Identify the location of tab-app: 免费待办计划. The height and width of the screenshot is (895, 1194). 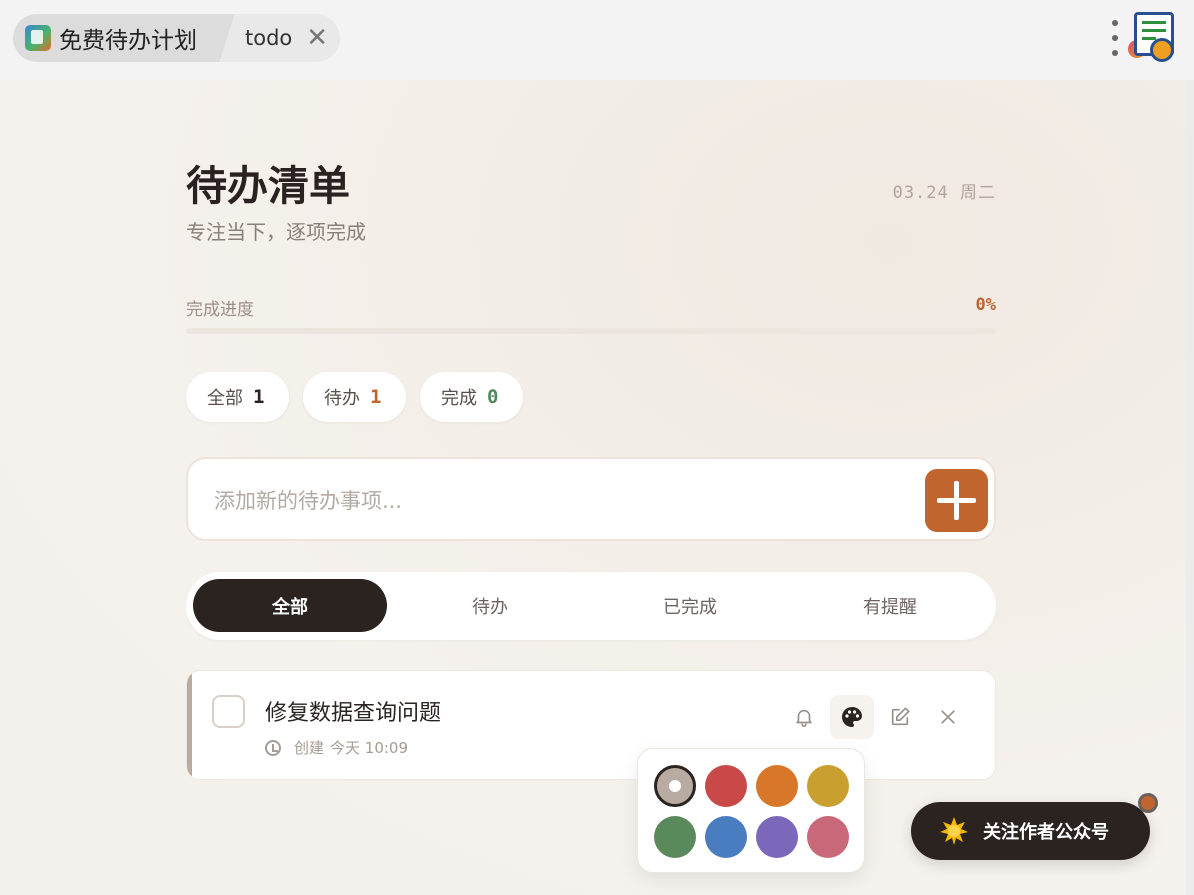
(116, 38).